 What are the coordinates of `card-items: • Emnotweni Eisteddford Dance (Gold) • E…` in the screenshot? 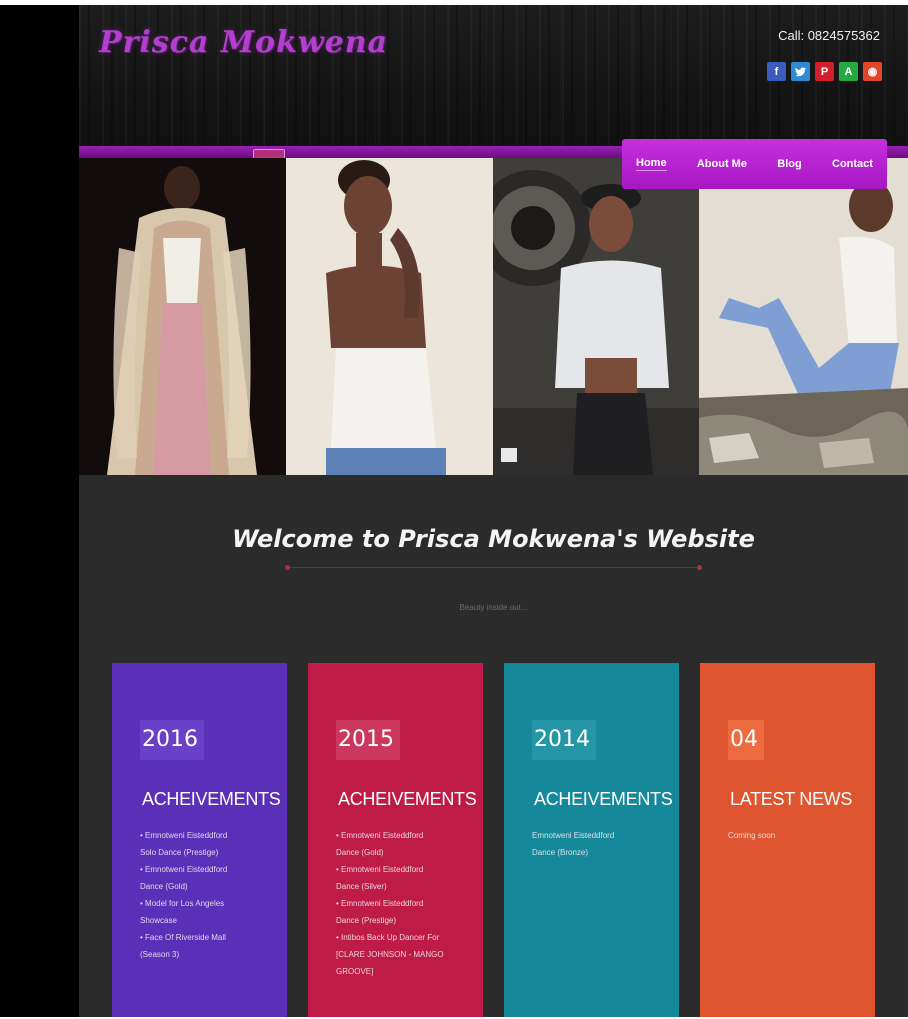 It's located at (401, 903).